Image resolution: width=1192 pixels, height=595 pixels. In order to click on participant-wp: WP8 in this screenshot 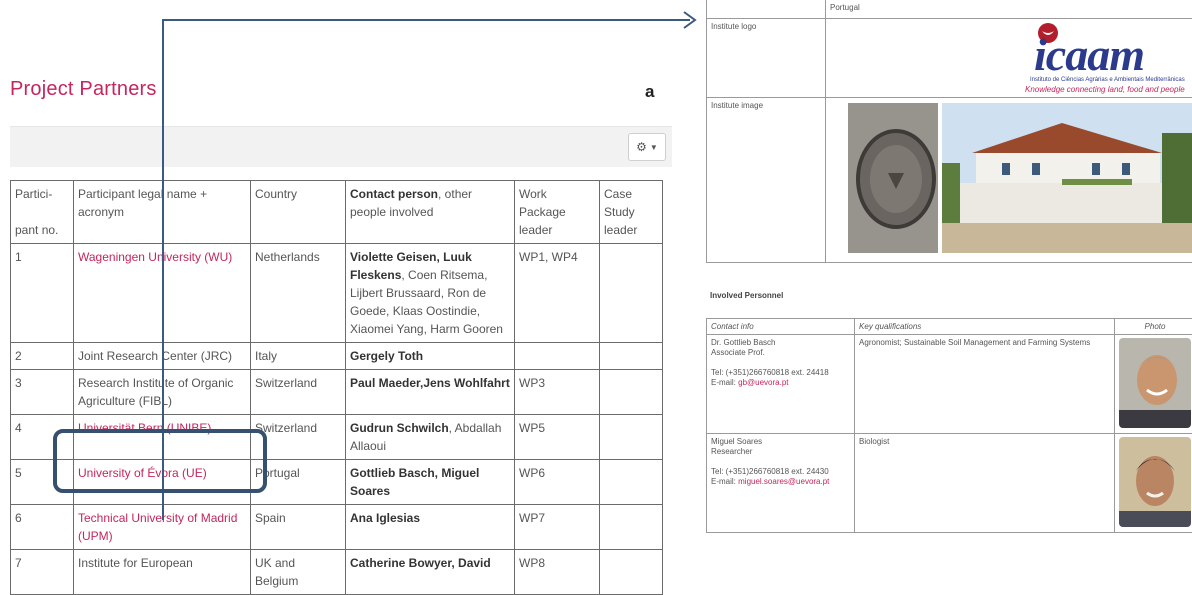, I will do `click(557, 572)`.